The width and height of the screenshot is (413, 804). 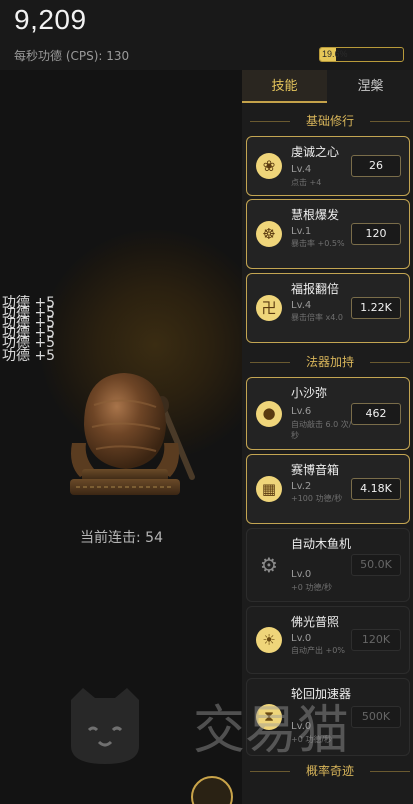 I want to click on artifact-card-speaker: ▦ 赛博音箱 Lv.2 +100 功德/秒 4.18K, so click(x=328, y=489).